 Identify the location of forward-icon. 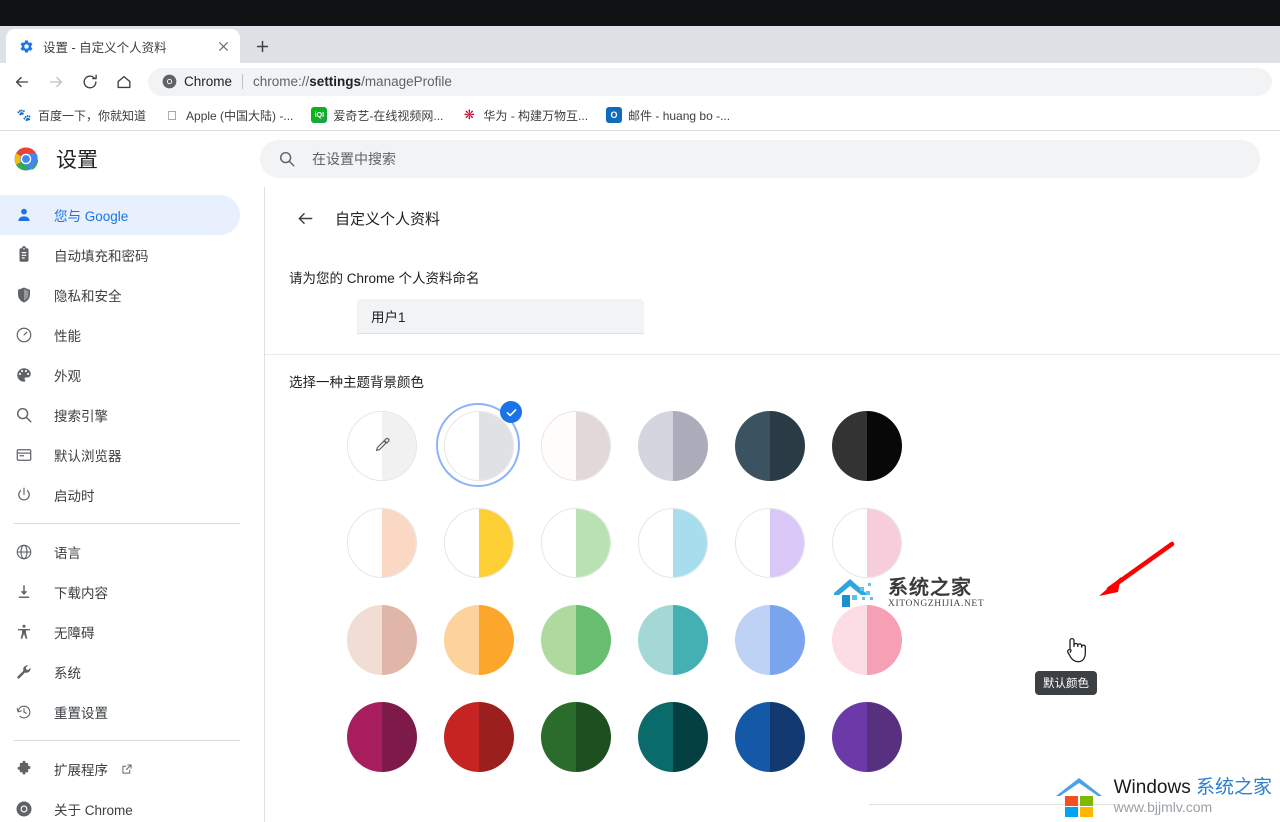
(56, 82).